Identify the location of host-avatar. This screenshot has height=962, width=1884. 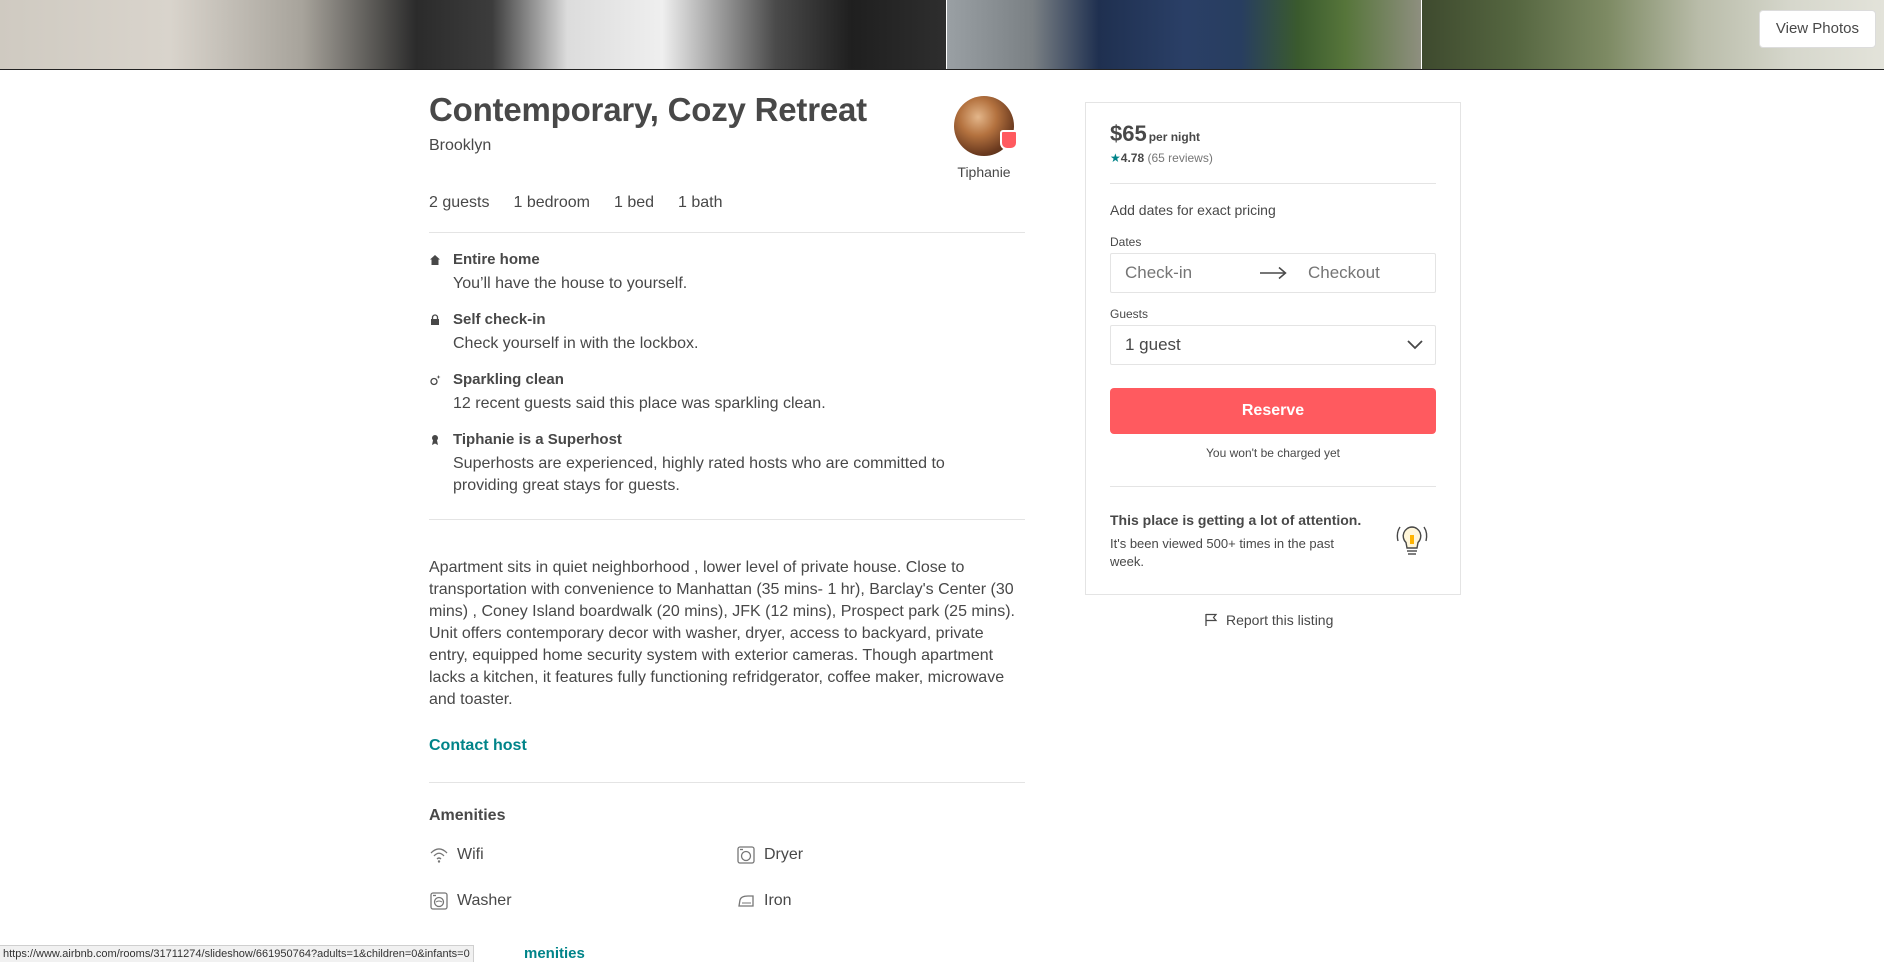
(986, 126).